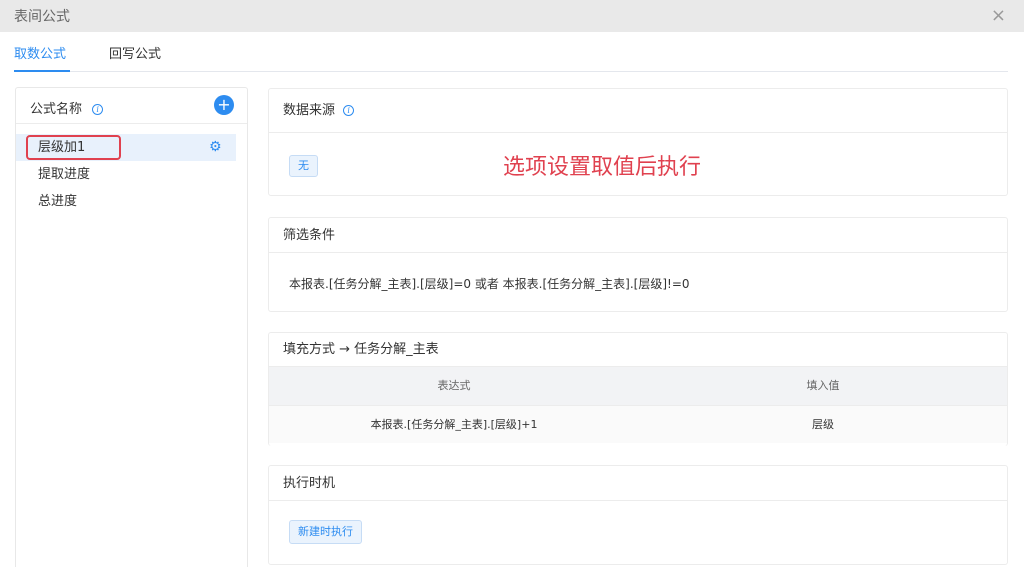 This screenshot has height=567, width=1024. Describe the element at coordinates (511, 52) in the screenshot. I see `tab-bar: 取数公式 回写公式` at that location.